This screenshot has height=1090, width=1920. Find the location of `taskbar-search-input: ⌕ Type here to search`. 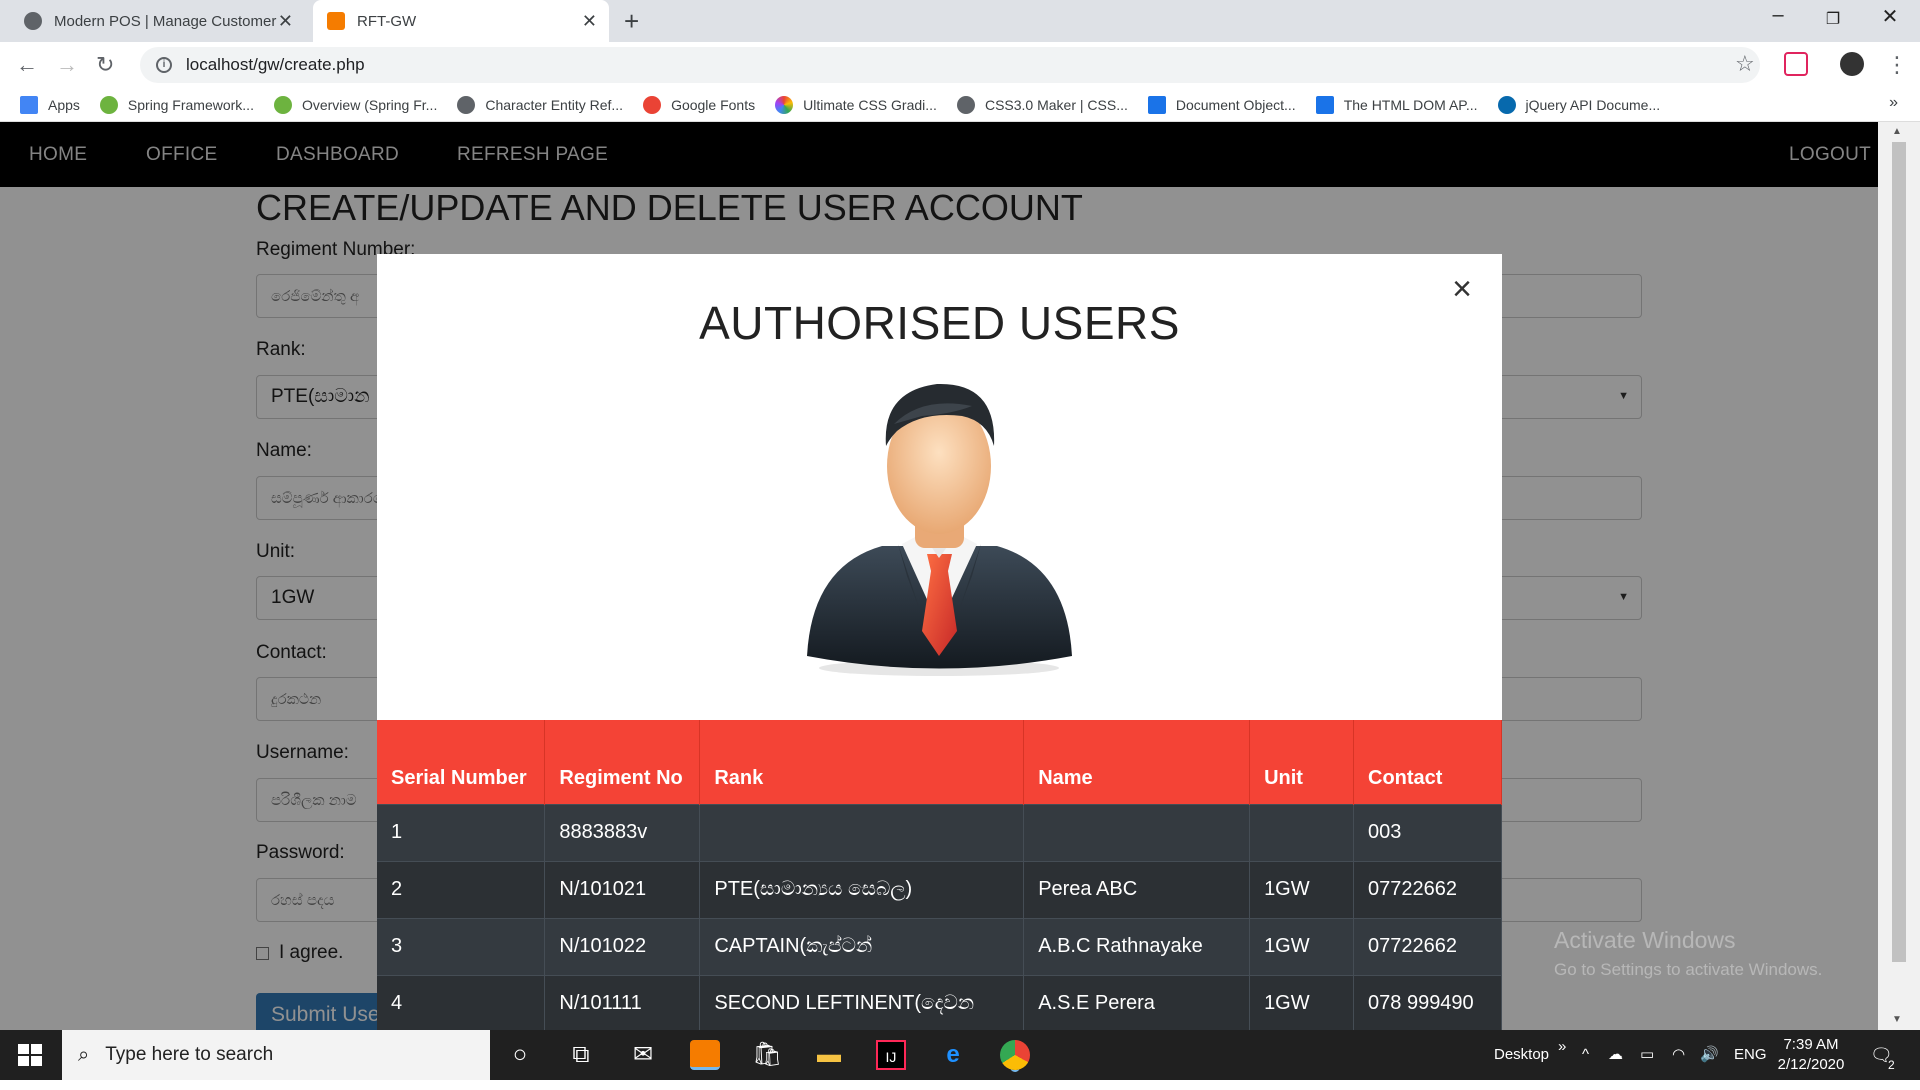

taskbar-search-input: ⌕ Type here to search is located at coordinates (276, 1055).